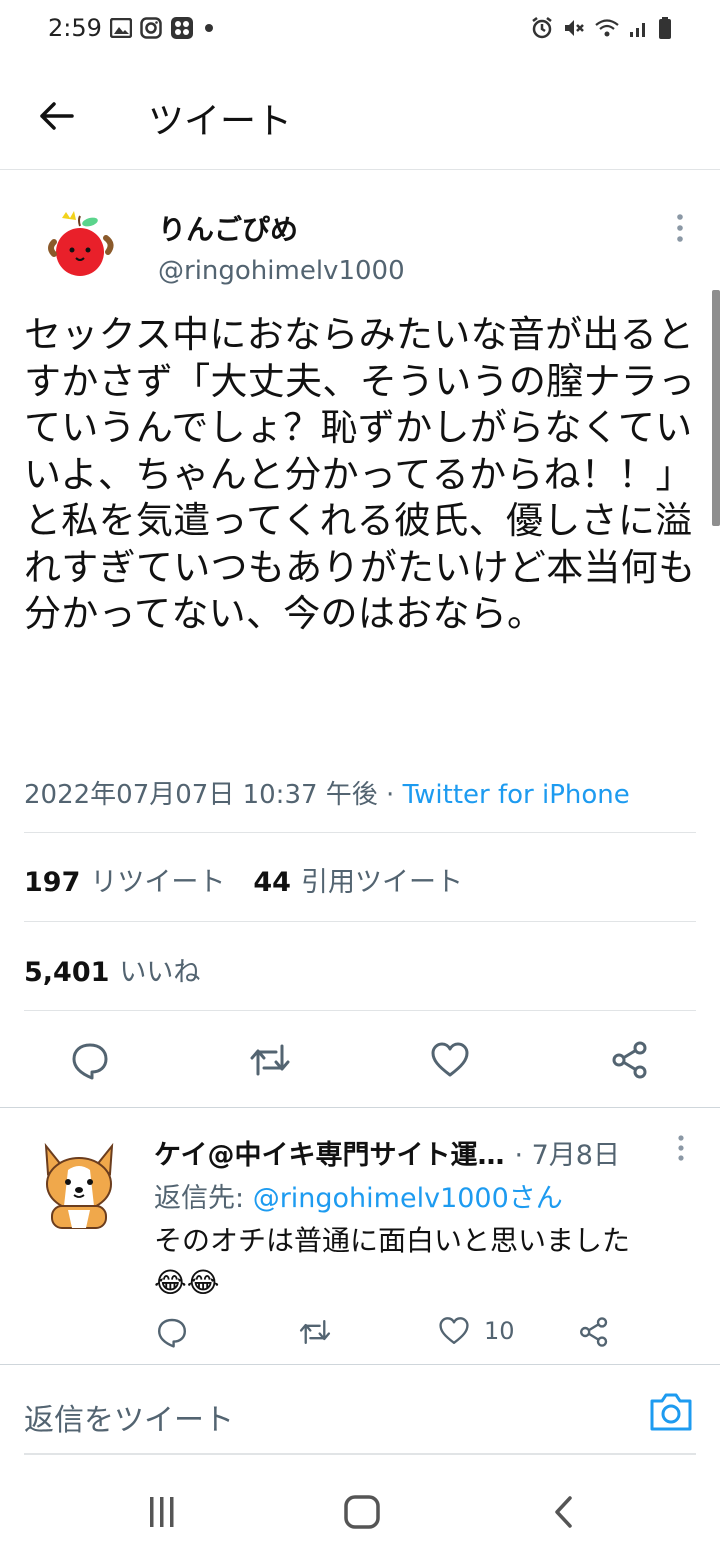  I want to click on back-button, so click(56, 116).